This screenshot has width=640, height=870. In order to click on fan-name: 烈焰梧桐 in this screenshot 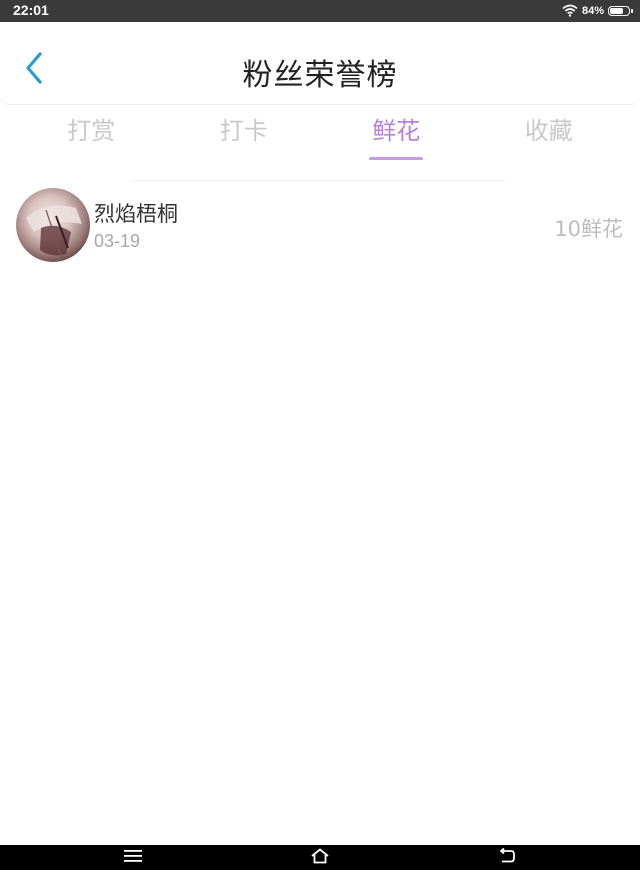, I will do `click(136, 214)`.